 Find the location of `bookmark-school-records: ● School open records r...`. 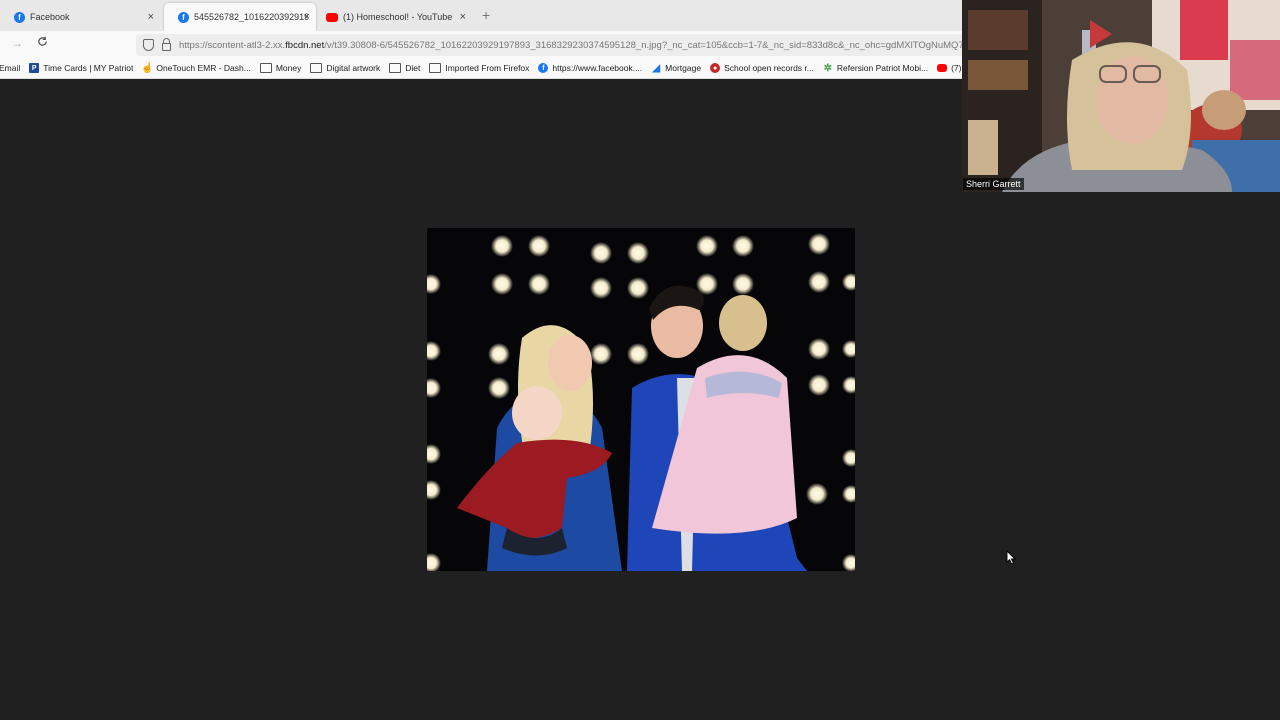

bookmark-school-records: ● School open records r... is located at coordinates (762, 68).